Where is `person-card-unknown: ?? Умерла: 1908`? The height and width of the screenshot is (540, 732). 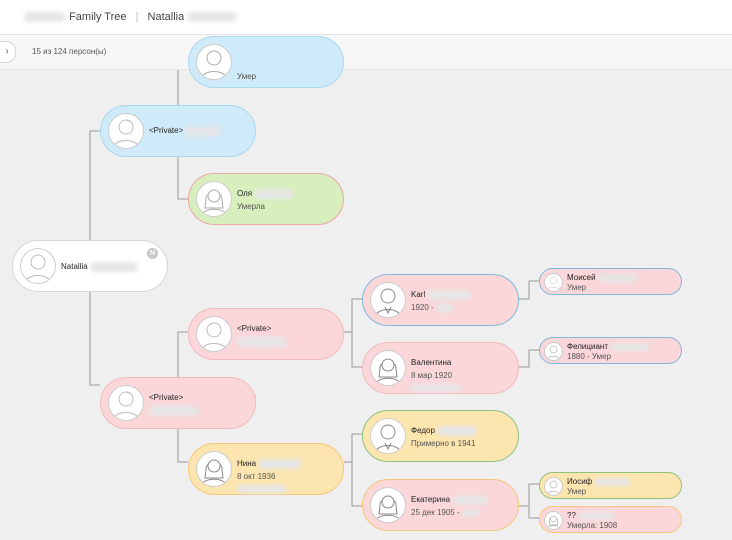
person-card-unknown: ?? Умерла: 1908 is located at coordinates (610, 519).